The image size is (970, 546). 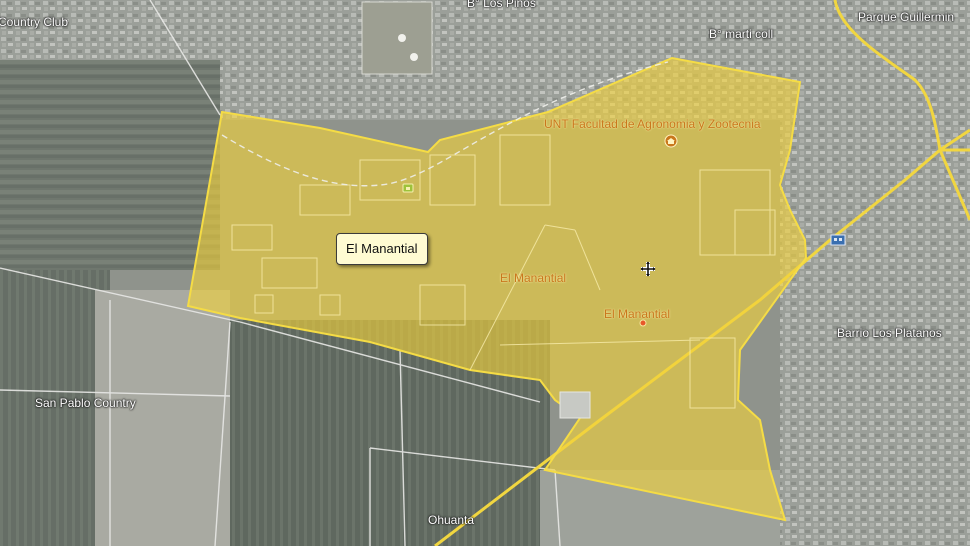 I want to click on label-barrio-los-platanos: Barrio Los Platanos, so click(x=889, y=333).